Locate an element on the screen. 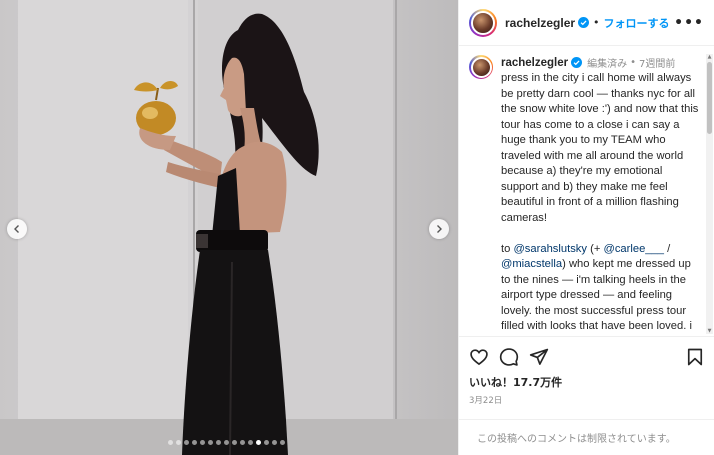 This screenshot has height=455, width=714. next-slide-button is located at coordinates (439, 229).